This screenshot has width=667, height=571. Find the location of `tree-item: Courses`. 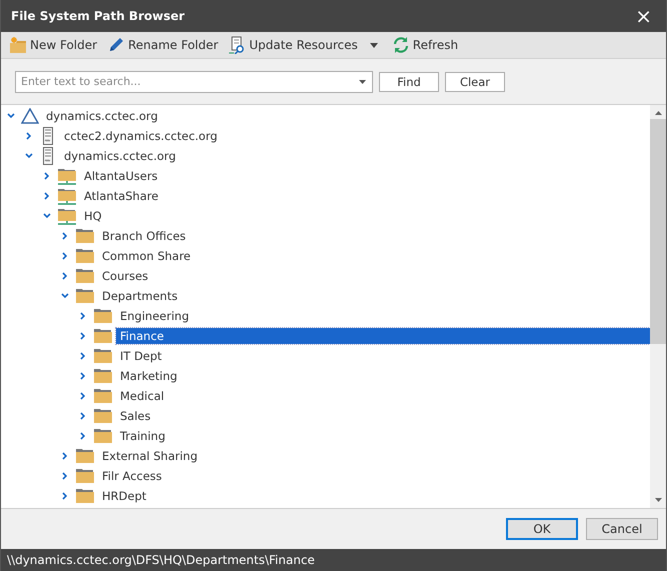

tree-item: Courses is located at coordinates (125, 276).